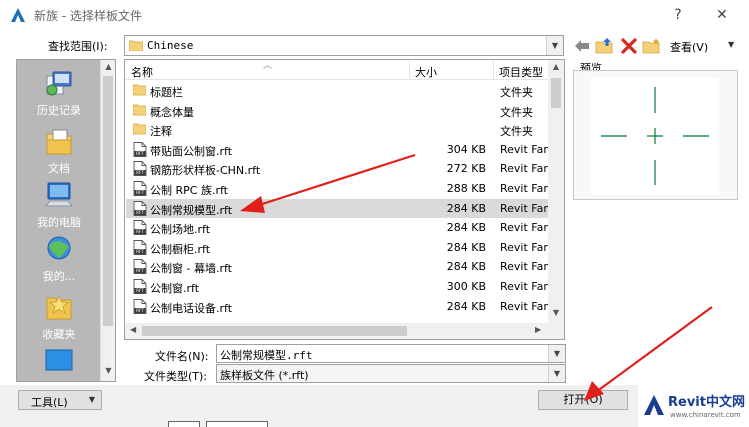  I want to click on file-row: RFT 公制场地.rft 284 KB Revit Fam, so click(340, 227).